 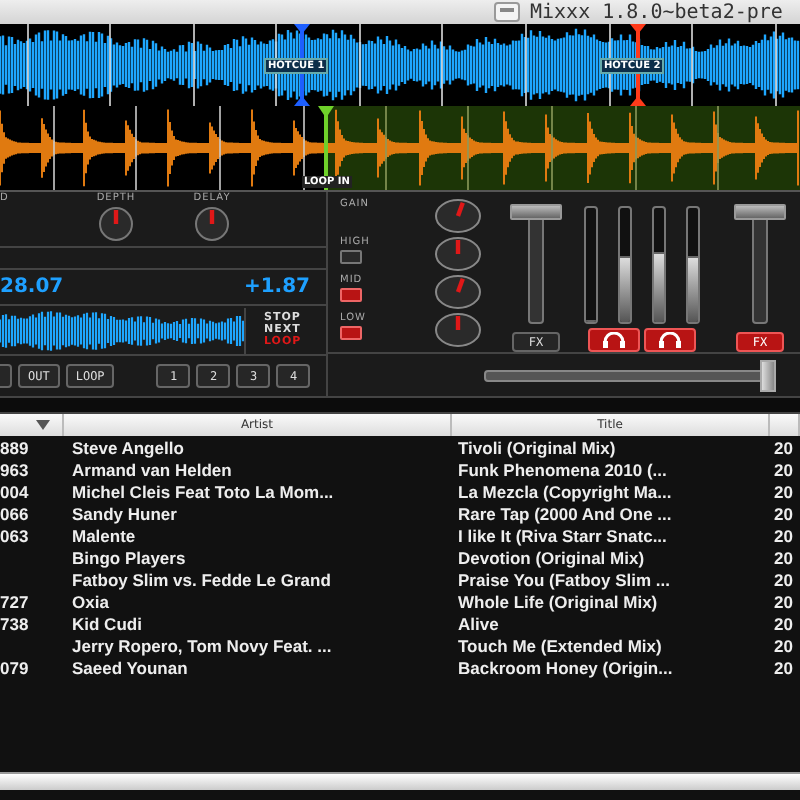 I want to click on horizontal-scrollbar, so click(x=400, y=781).